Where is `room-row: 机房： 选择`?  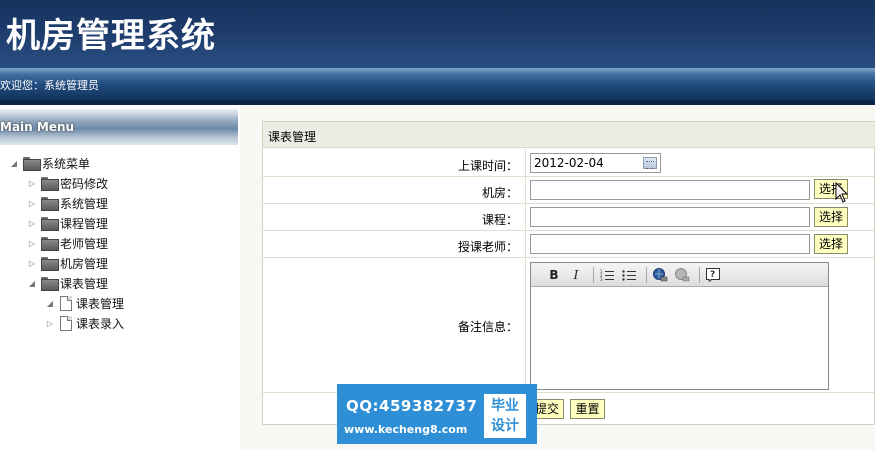 room-row: 机房： 选择 is located at coordinates (569, 190).